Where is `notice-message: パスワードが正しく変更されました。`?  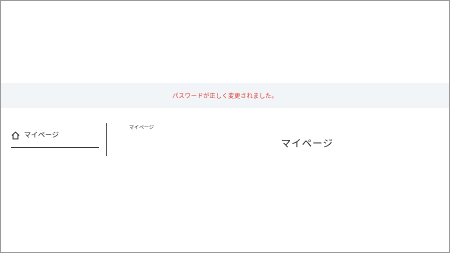 notice-message: パスワードが正しく変更されました。 is located at coordinates (225, 96).